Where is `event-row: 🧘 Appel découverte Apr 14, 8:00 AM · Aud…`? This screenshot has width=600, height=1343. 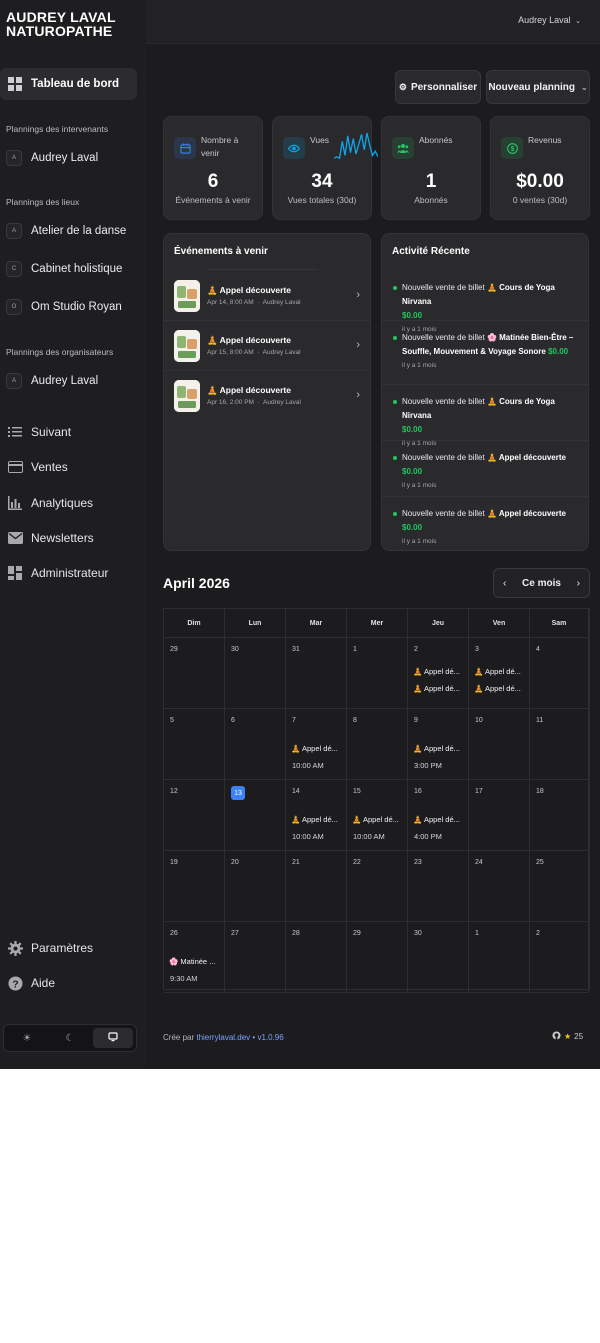
event-row: 🧘 Appel découverte Apr 14, 8:00 AM · Aud… is located at coordinates (267, 296).